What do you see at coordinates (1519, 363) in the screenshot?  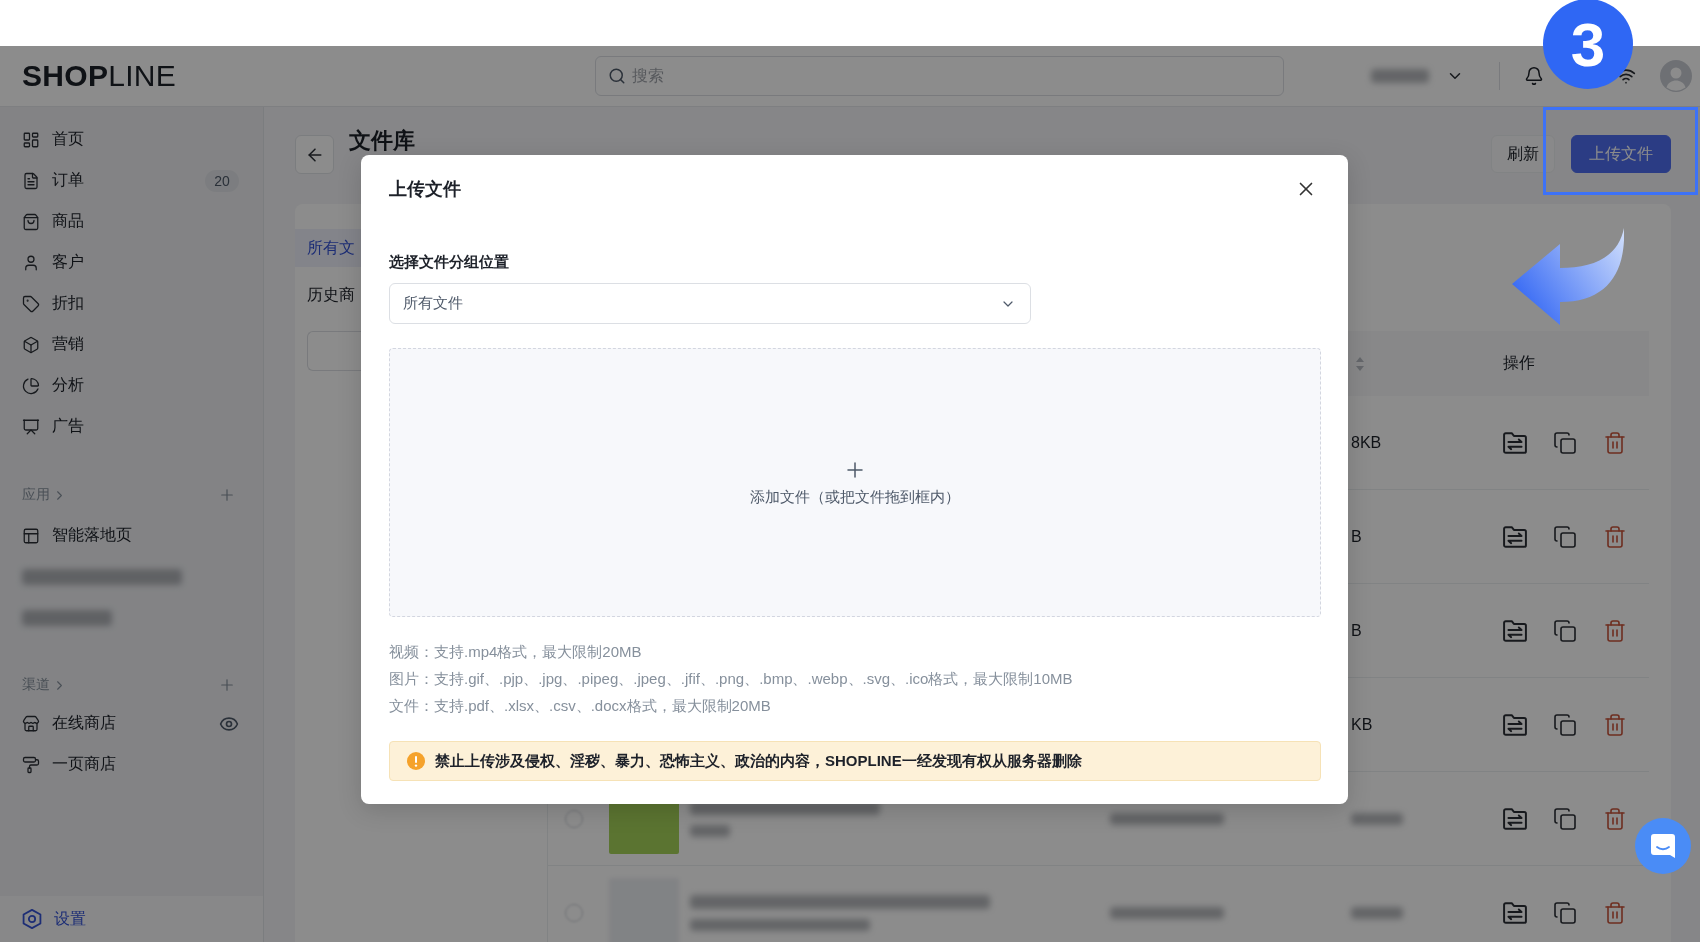 I see `column-header: 操作` at bounding box center [1519, 363].